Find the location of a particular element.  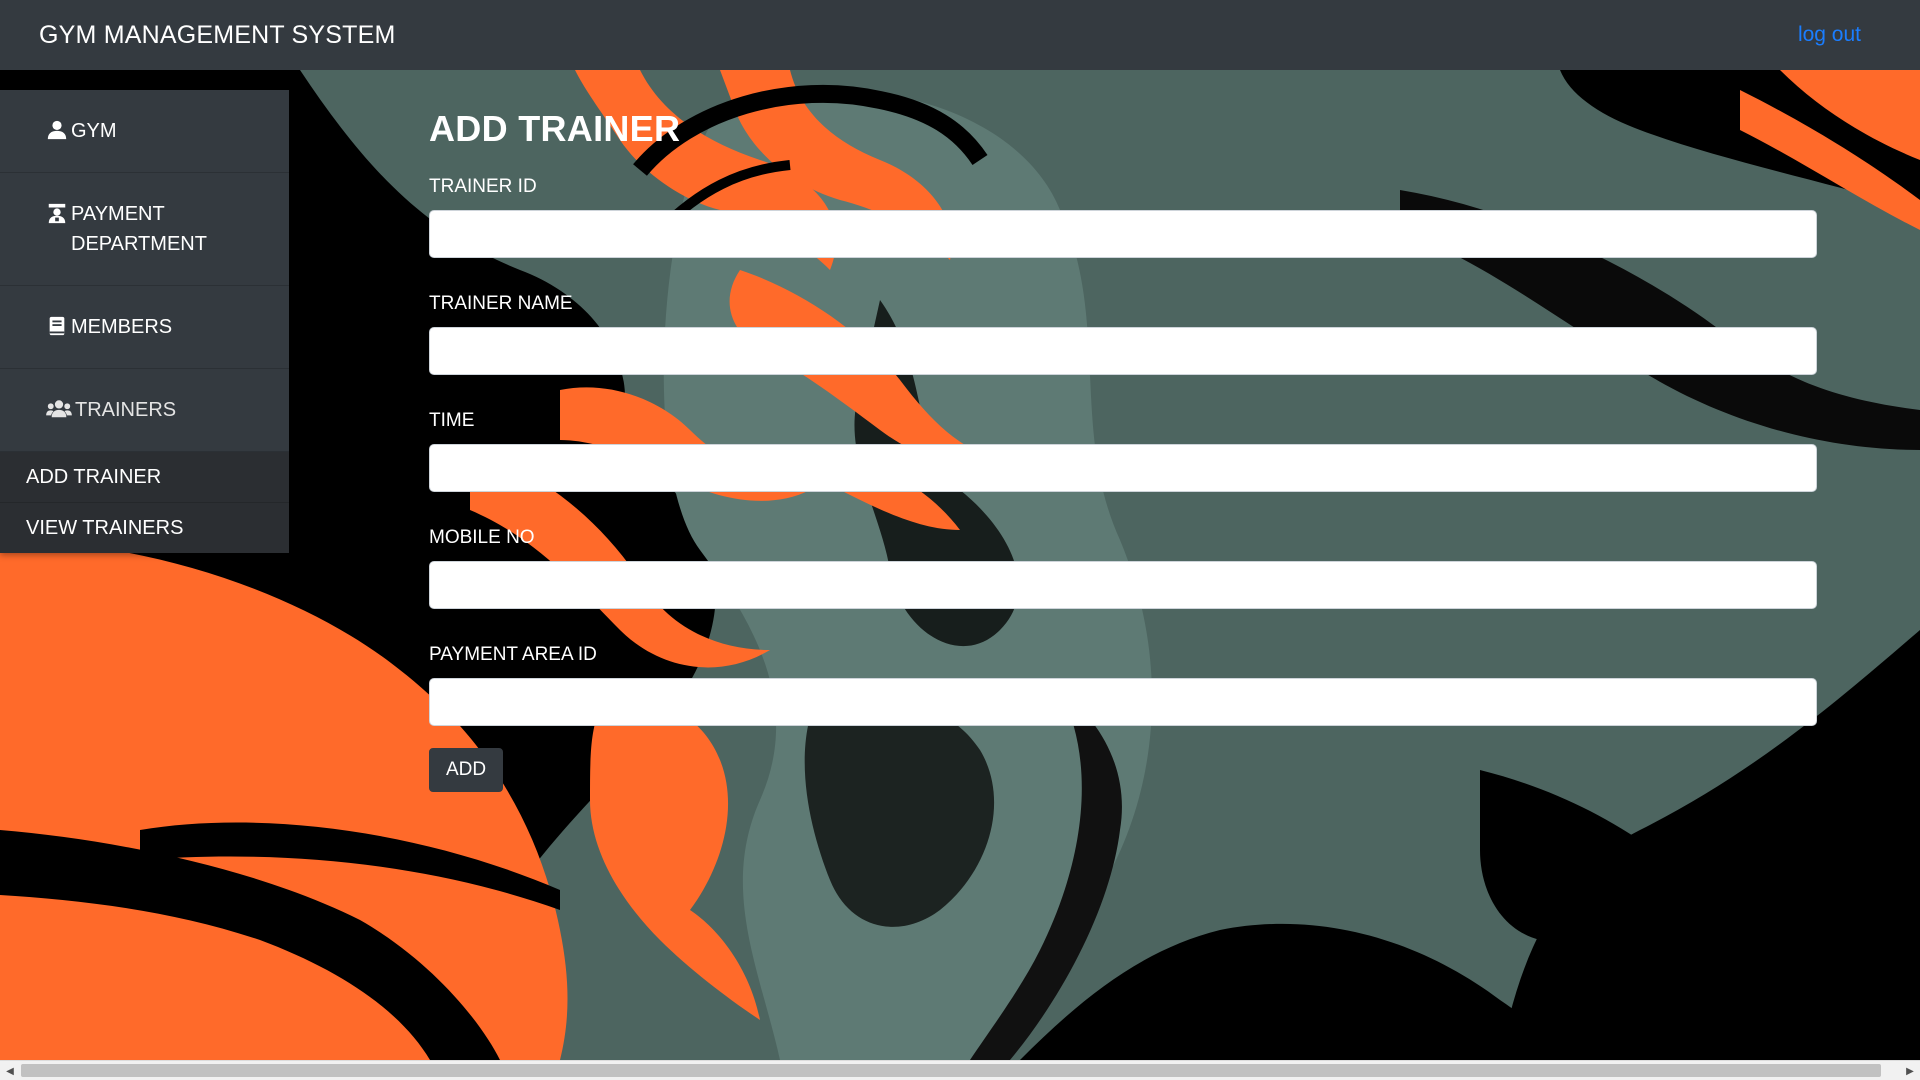

users-icon is located at coordinates (59, 409).